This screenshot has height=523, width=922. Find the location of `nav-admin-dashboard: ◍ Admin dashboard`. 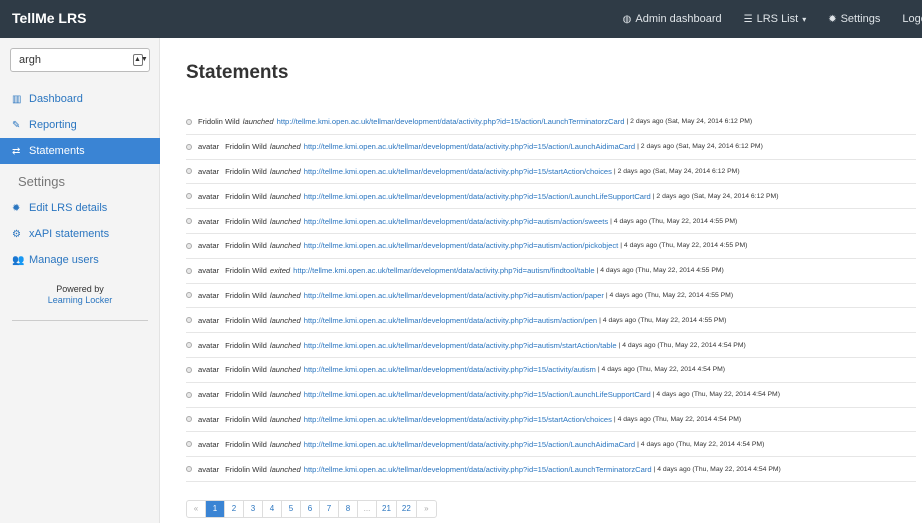

nav-admin-dashboard: ◍ Admin dashboard is located at coordinates (672, 19).